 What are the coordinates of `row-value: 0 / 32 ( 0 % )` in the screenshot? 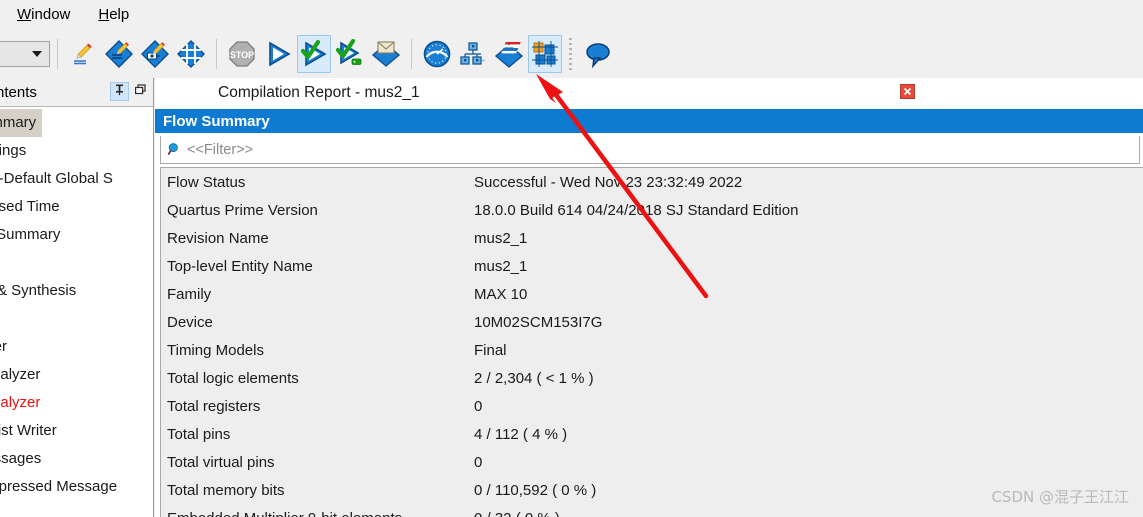 It's located at (517, 513).